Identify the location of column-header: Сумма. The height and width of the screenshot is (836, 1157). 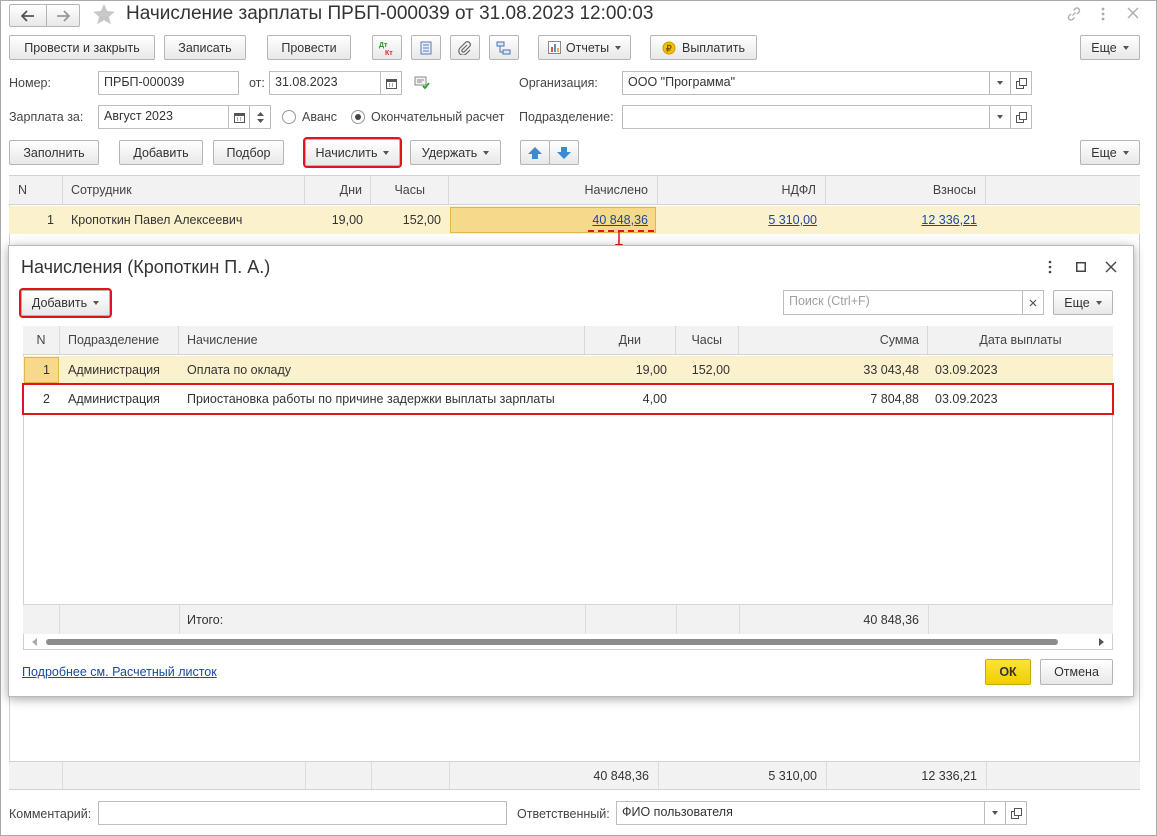
(833, 340).